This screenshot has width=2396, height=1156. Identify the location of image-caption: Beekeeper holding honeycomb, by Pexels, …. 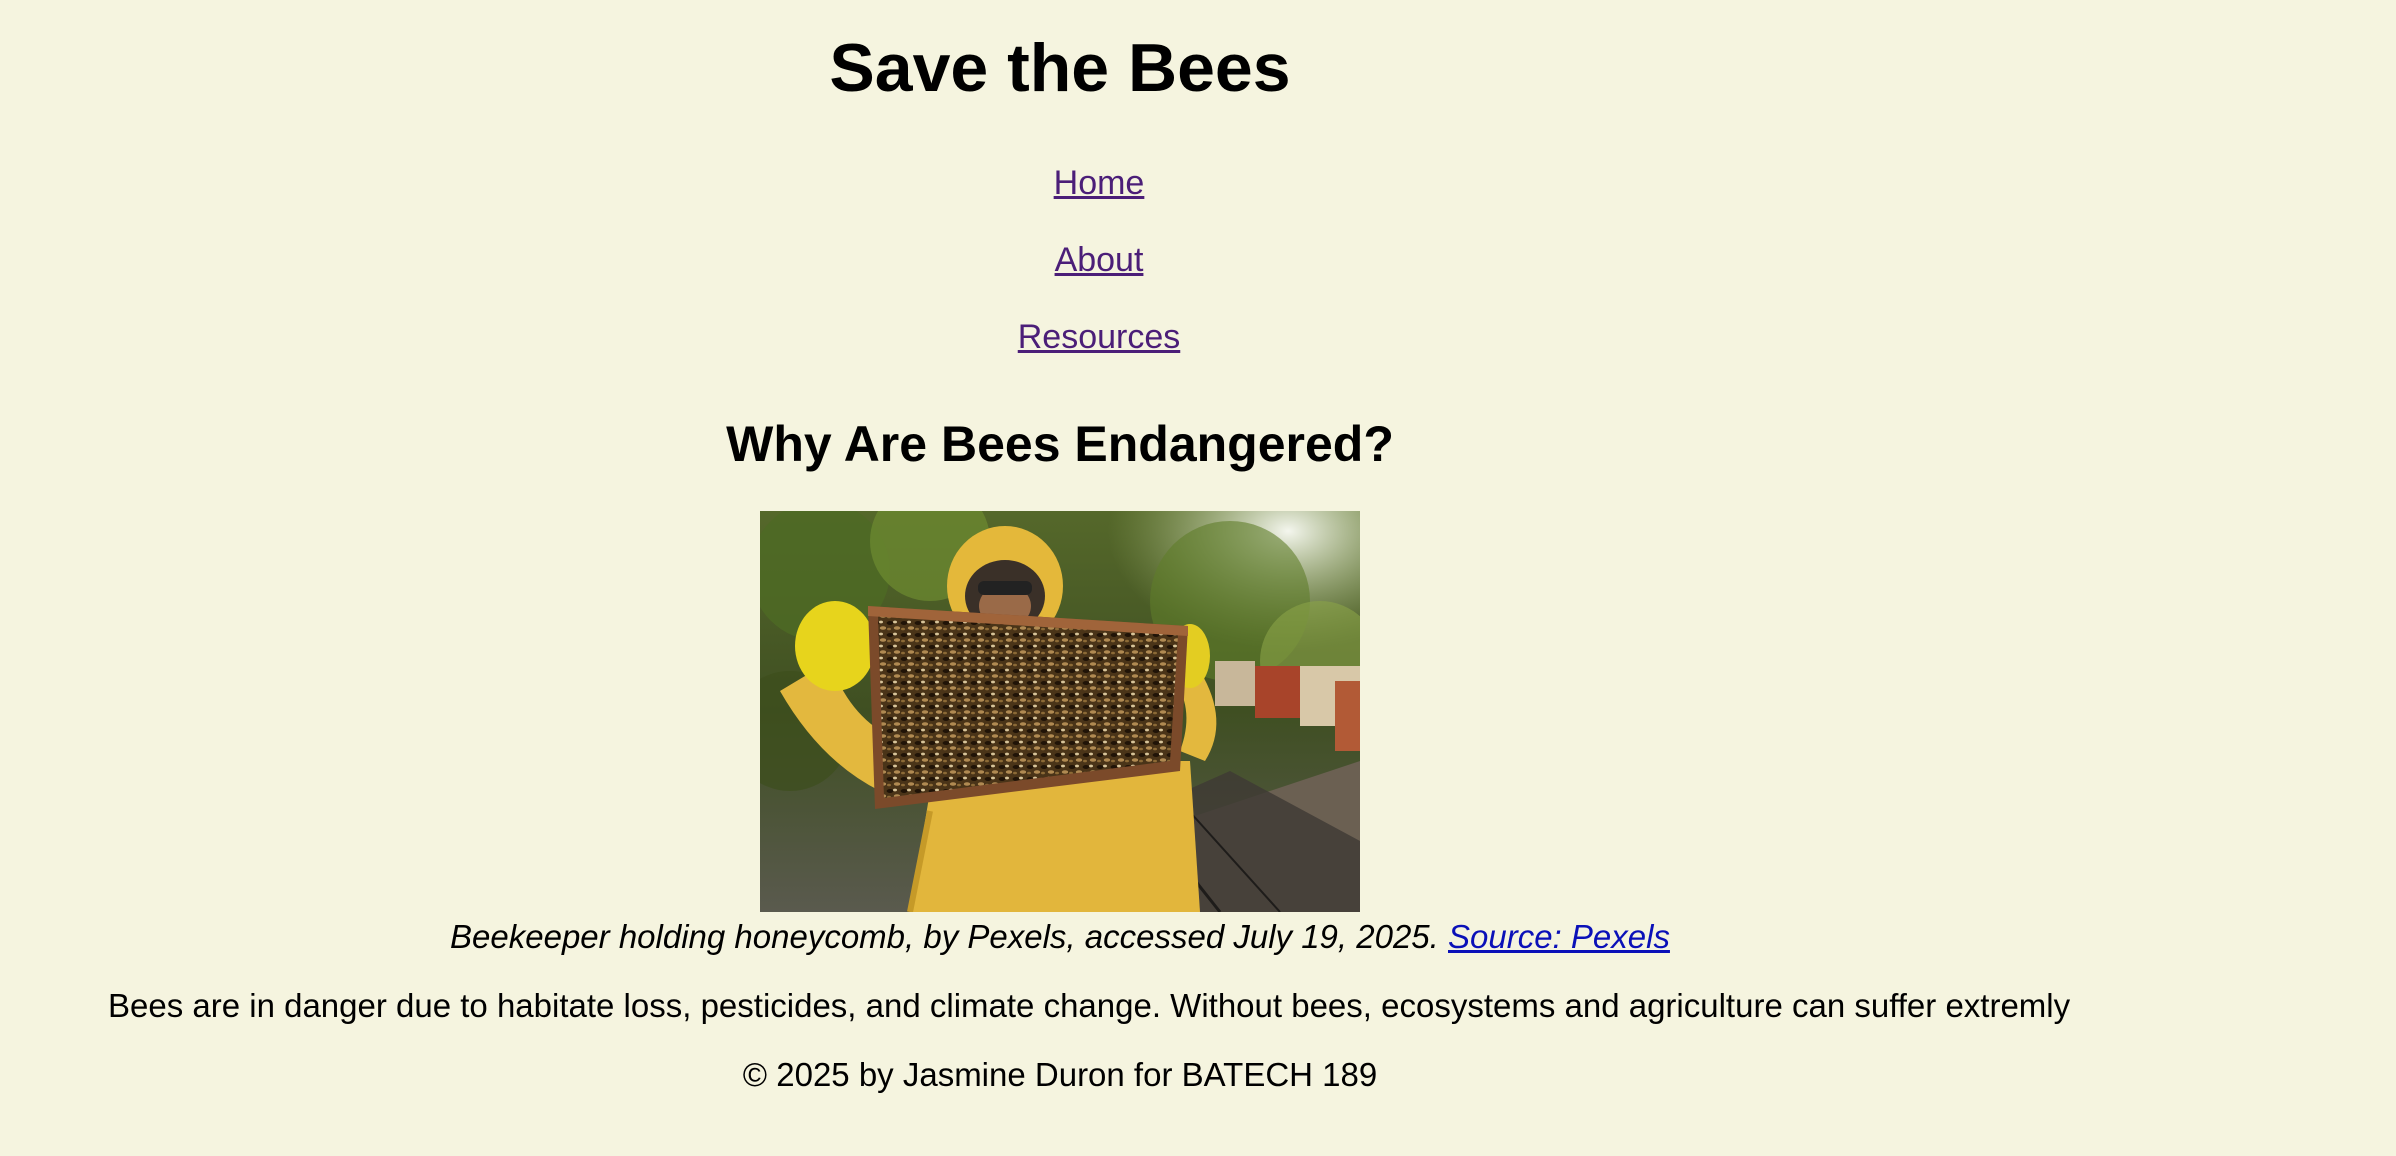
(1060, 937).